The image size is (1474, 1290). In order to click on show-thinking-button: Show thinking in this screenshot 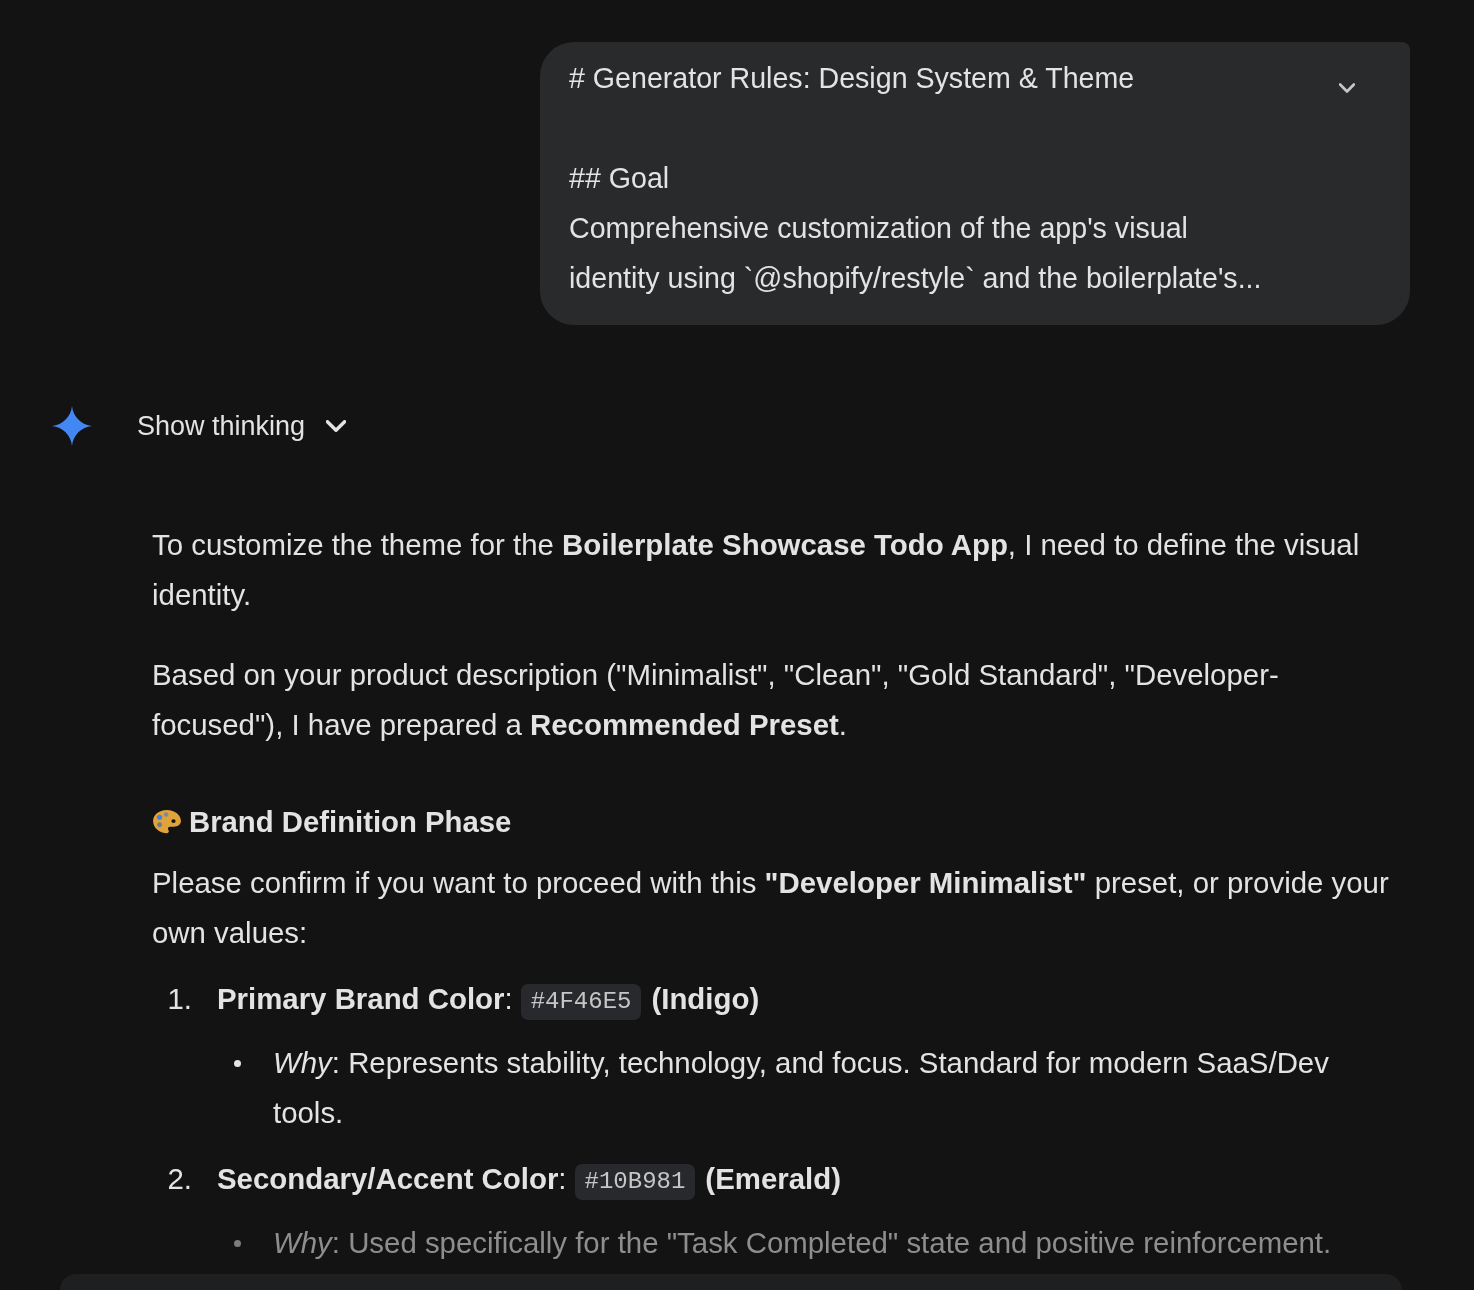, I will do `click(242, 426)`.